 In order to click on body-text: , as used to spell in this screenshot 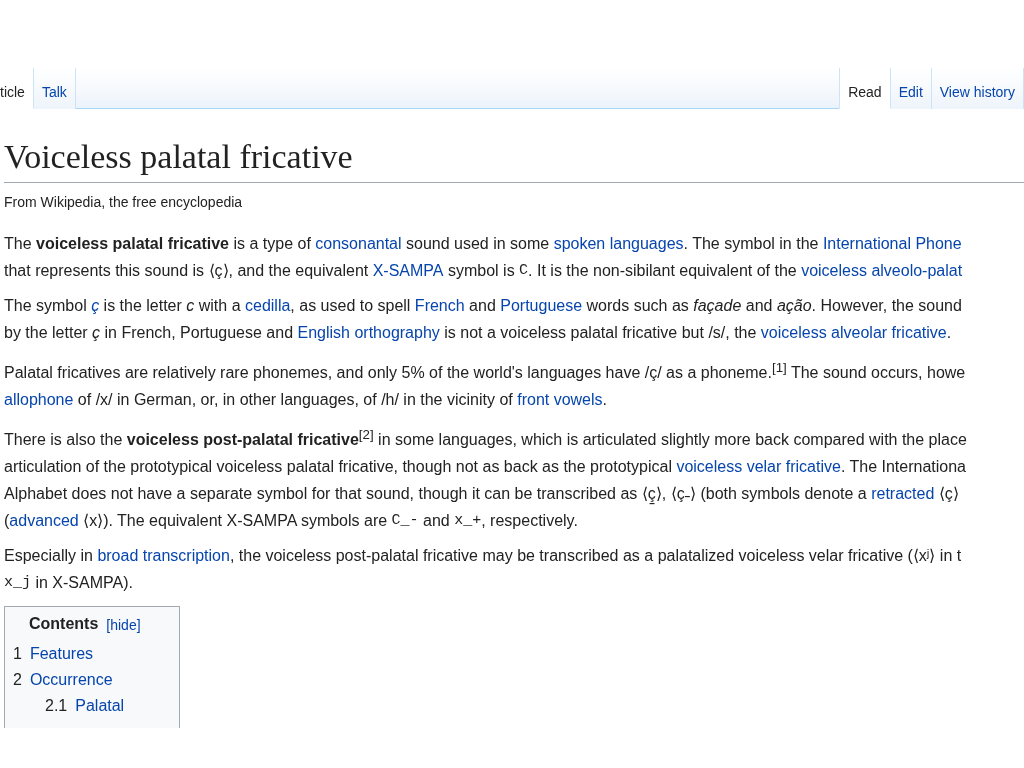, I will do `click(351, 305)`.